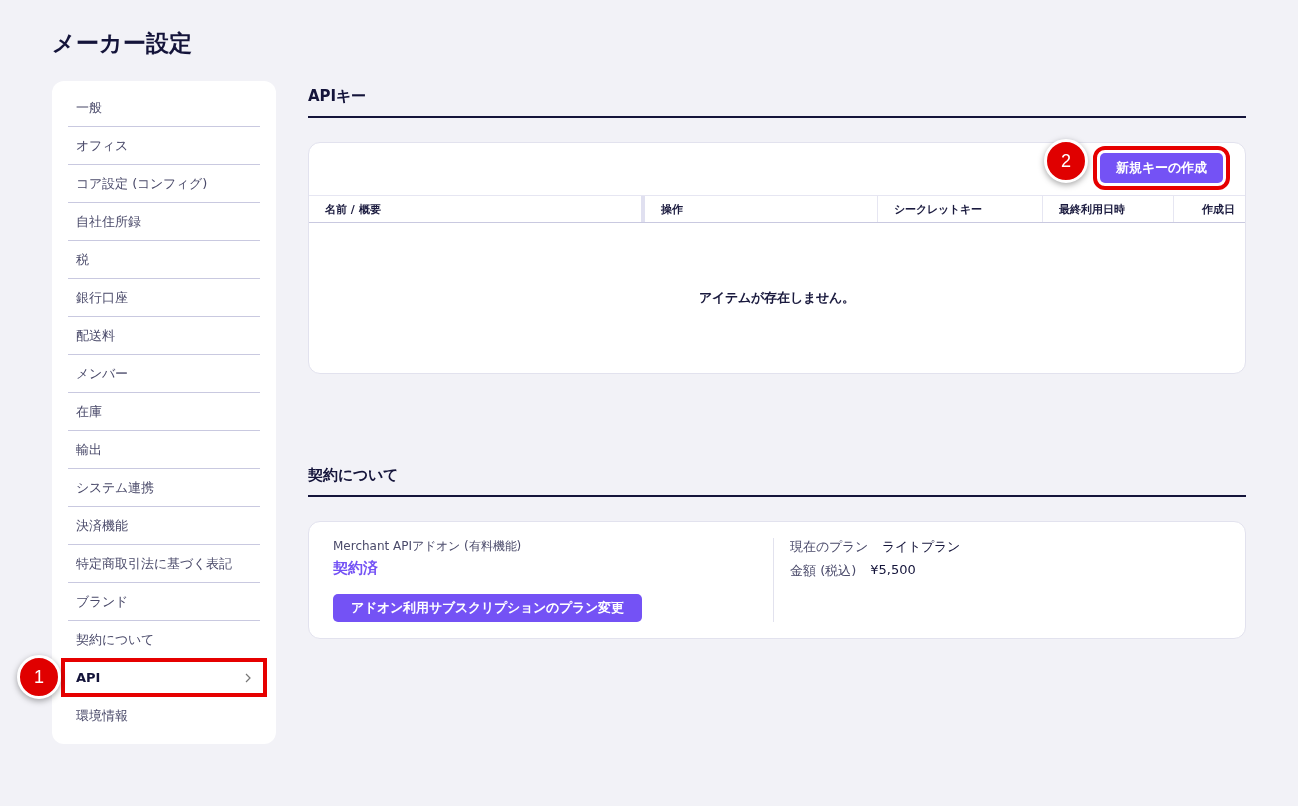 This screenshot has width=1298, height=806. I want to click on sidebar-item: メンバー, so click(164, 373).